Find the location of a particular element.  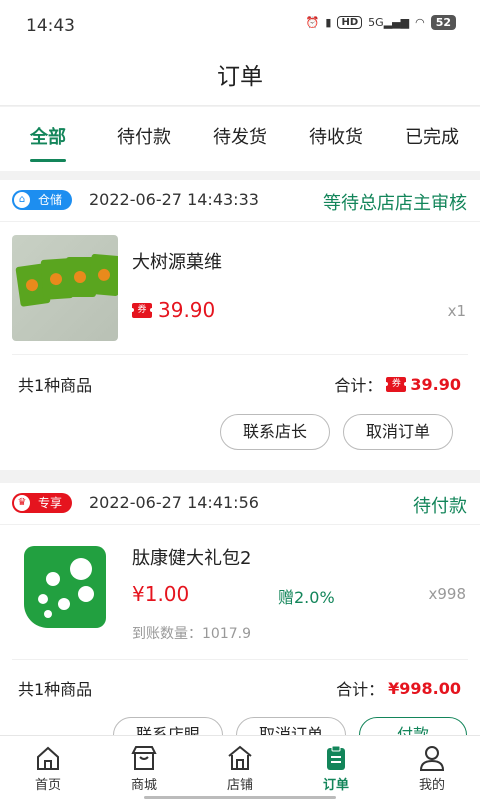

order-status: 等待总店店主审核 is located at coordinates (395, 203).